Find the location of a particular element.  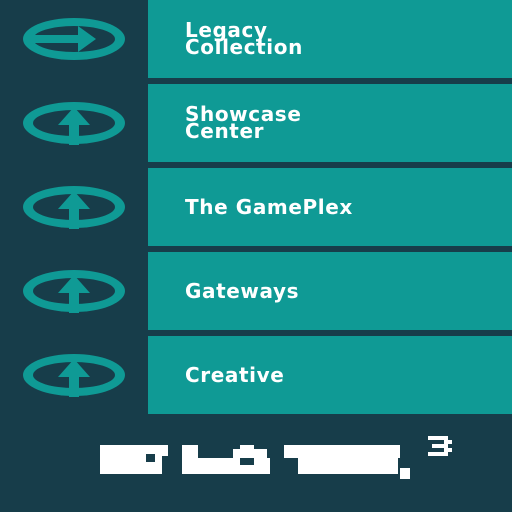

menu-tile: Creative is located at coordinates (330, 375).